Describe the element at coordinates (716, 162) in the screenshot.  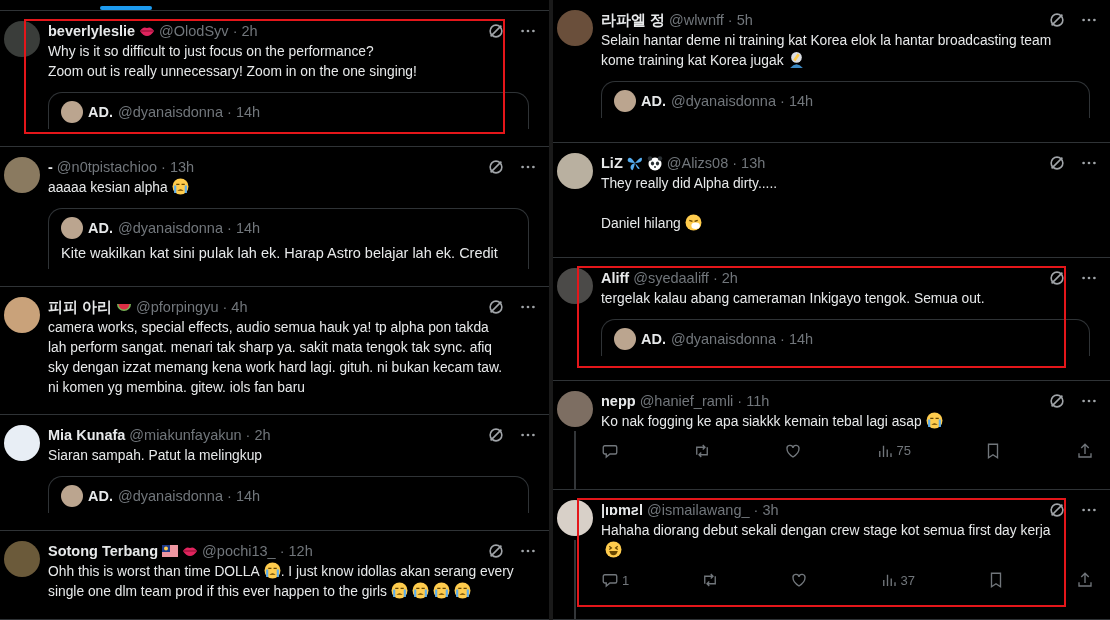
I see `handle-and-time: @Alizs08 · 13h` at that location.